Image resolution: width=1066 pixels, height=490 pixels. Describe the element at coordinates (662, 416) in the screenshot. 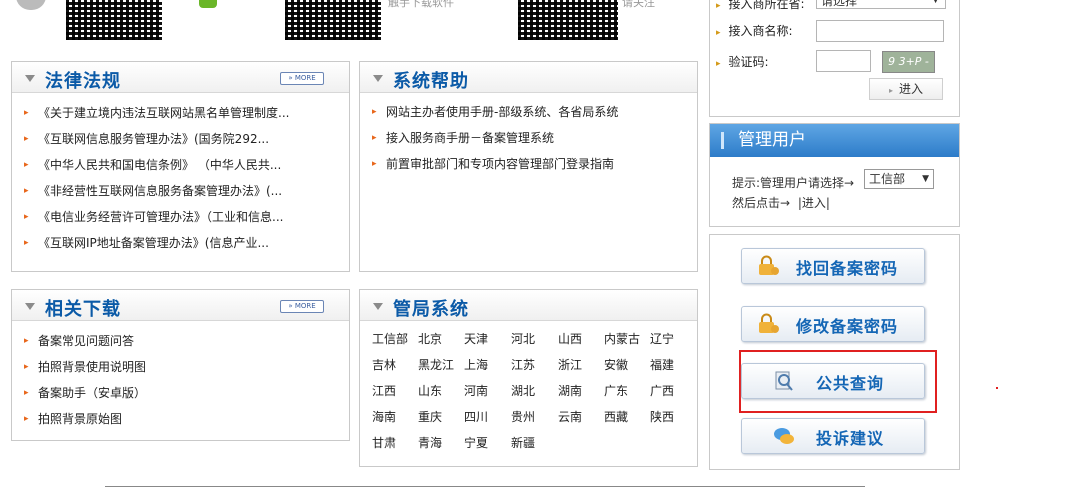

I see `region-link: 陕西` at that location.